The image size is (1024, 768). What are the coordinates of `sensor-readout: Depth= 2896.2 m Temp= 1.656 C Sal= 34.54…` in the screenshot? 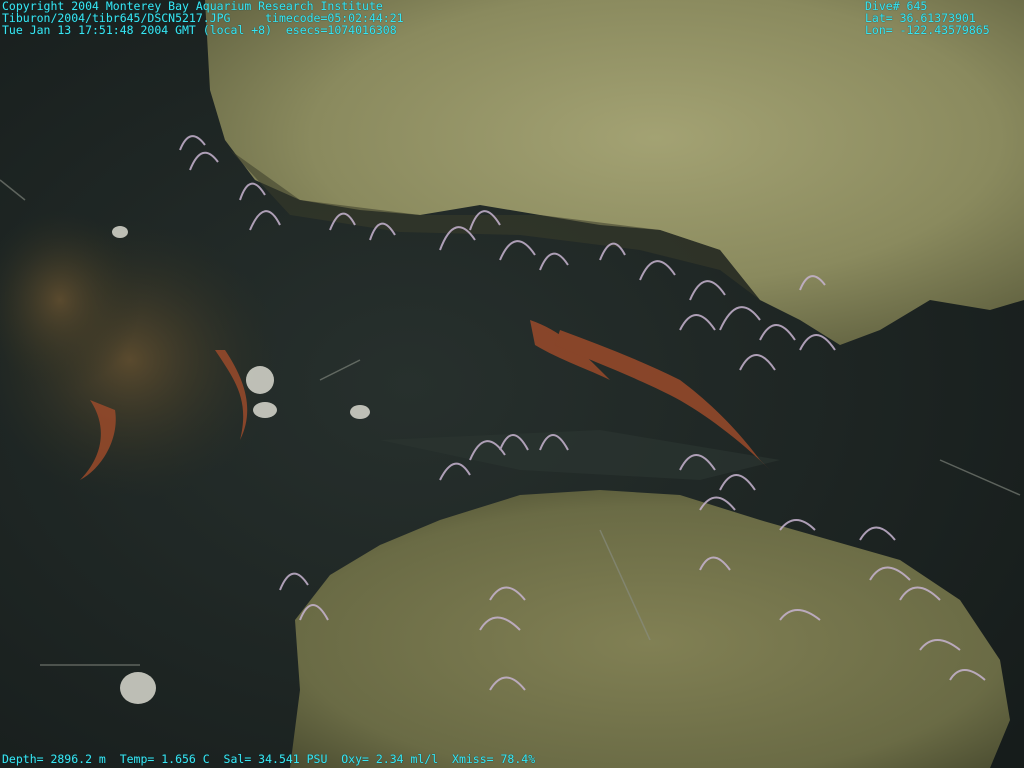 It's located at (269, 759).